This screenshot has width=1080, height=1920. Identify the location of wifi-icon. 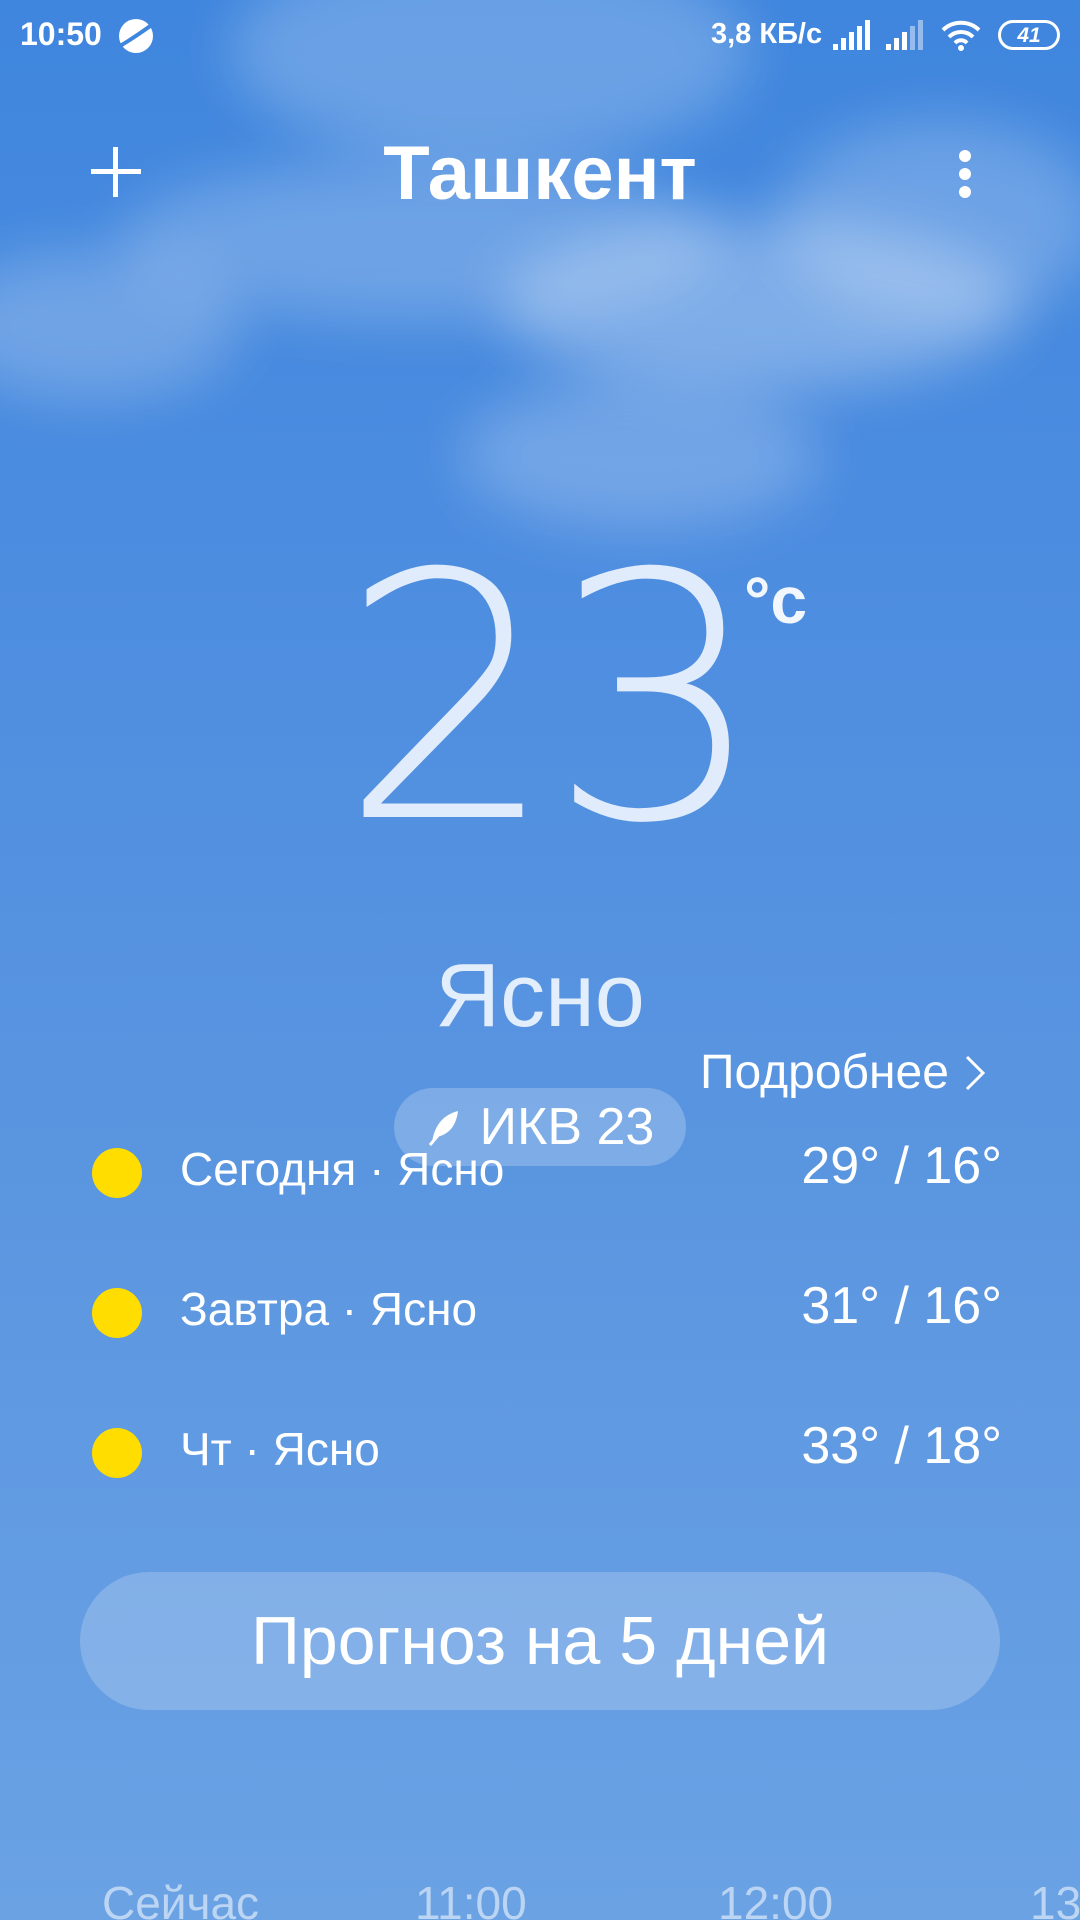
(961, 35).